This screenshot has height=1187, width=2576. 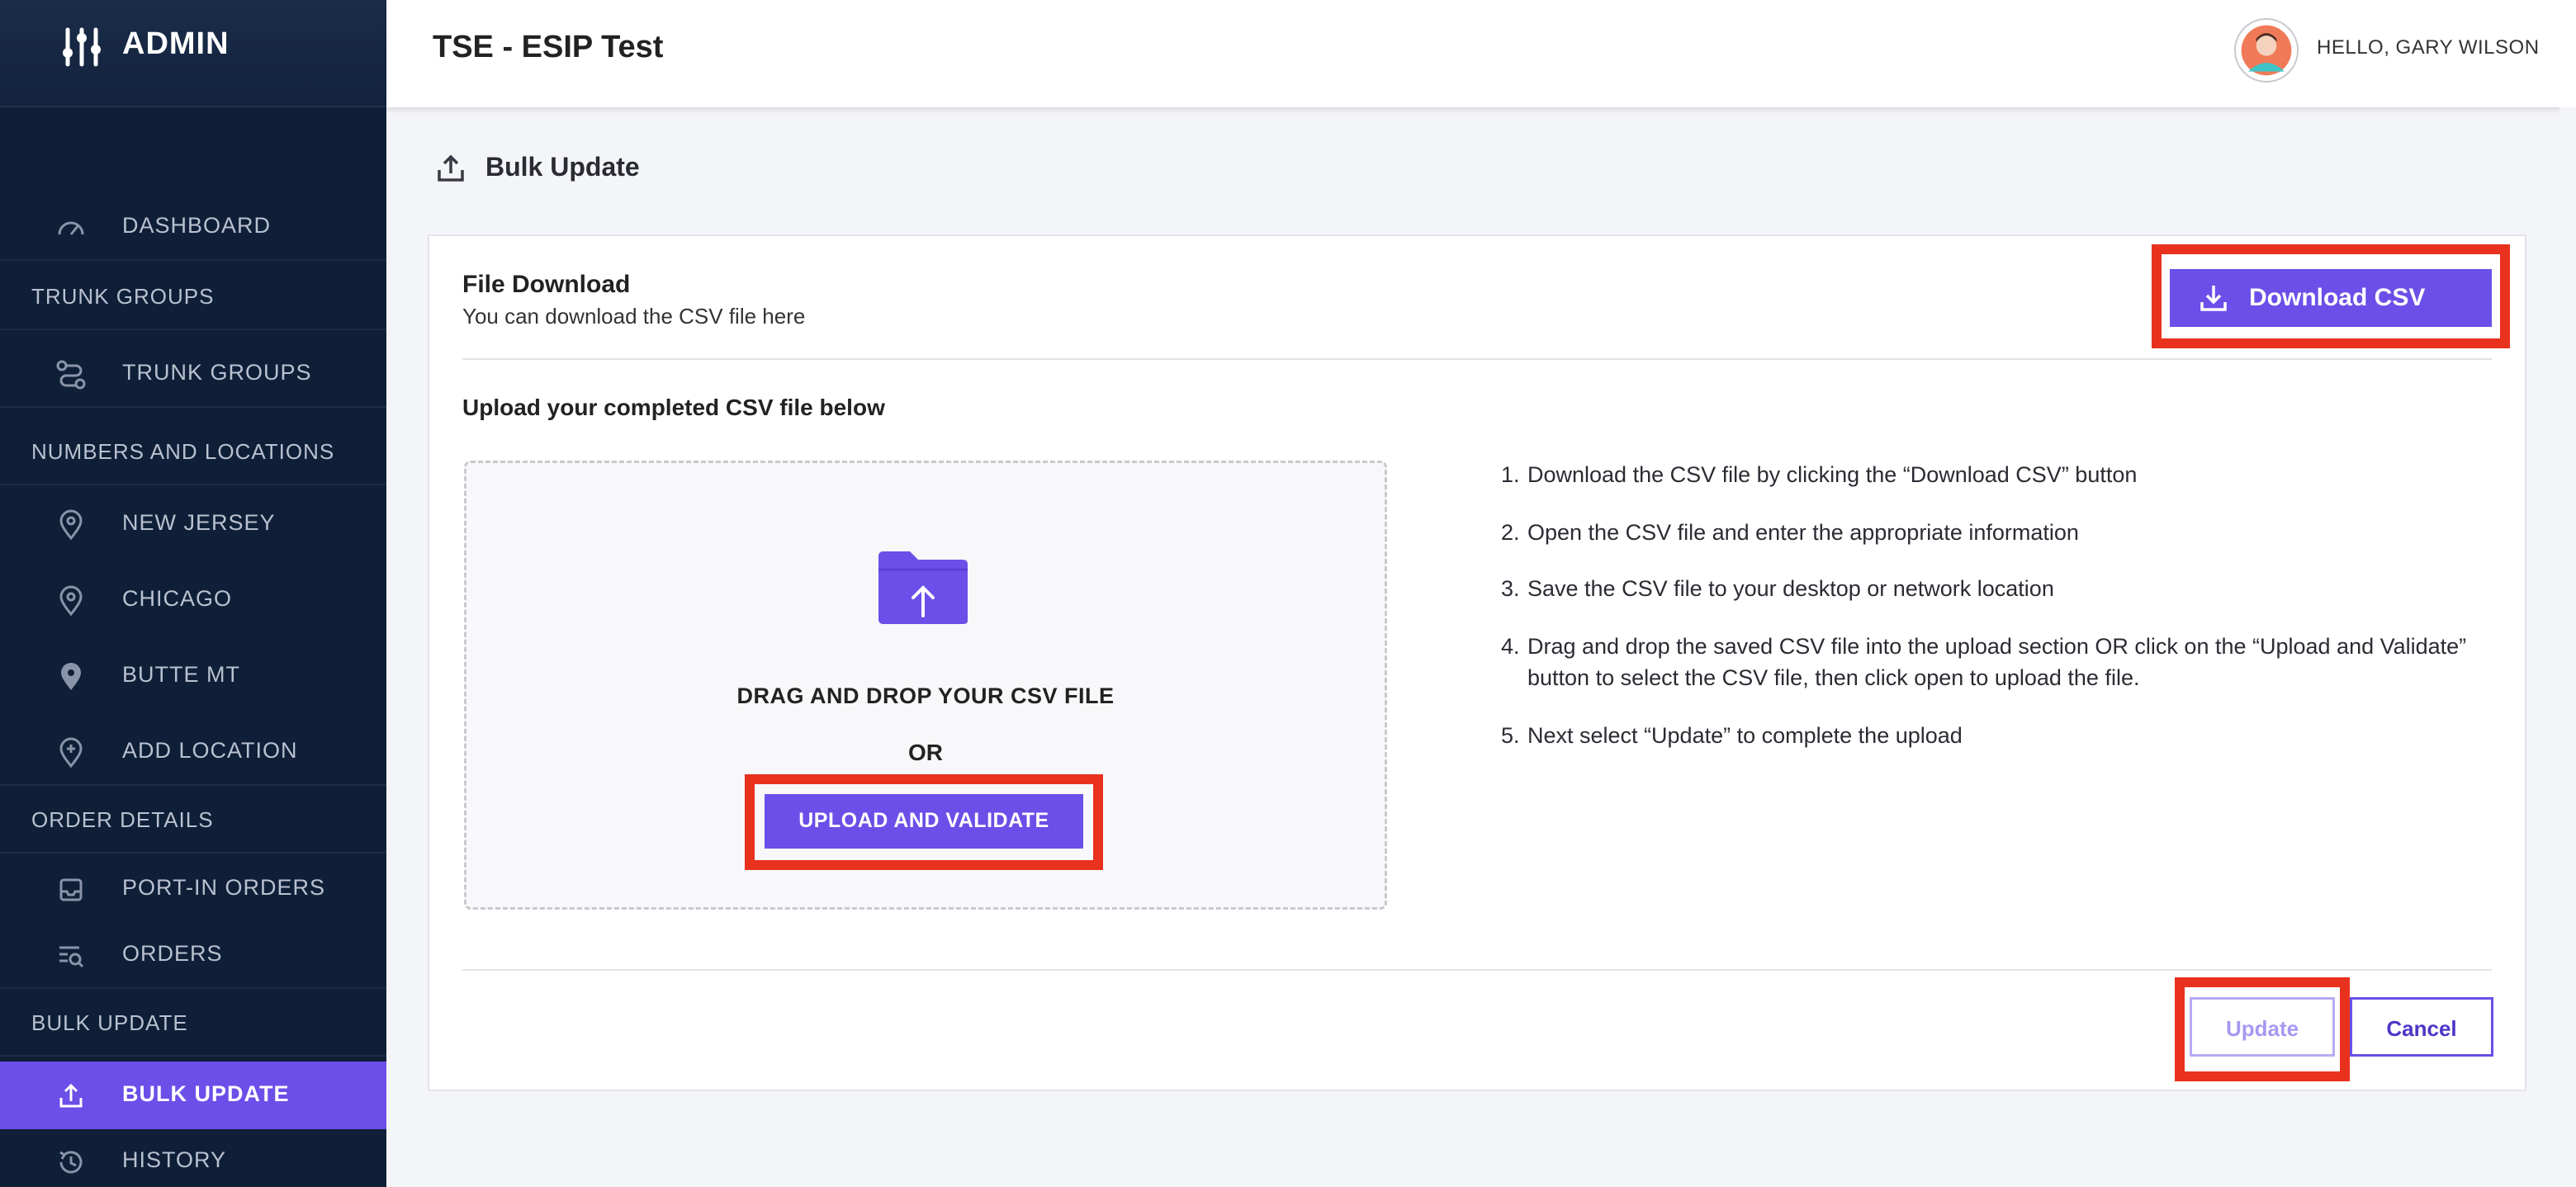 What do you see at coordinates (548, 47) in the screenshot?
I see `header-title: TSE - ESIP Test` at bounding box center [548, 47].